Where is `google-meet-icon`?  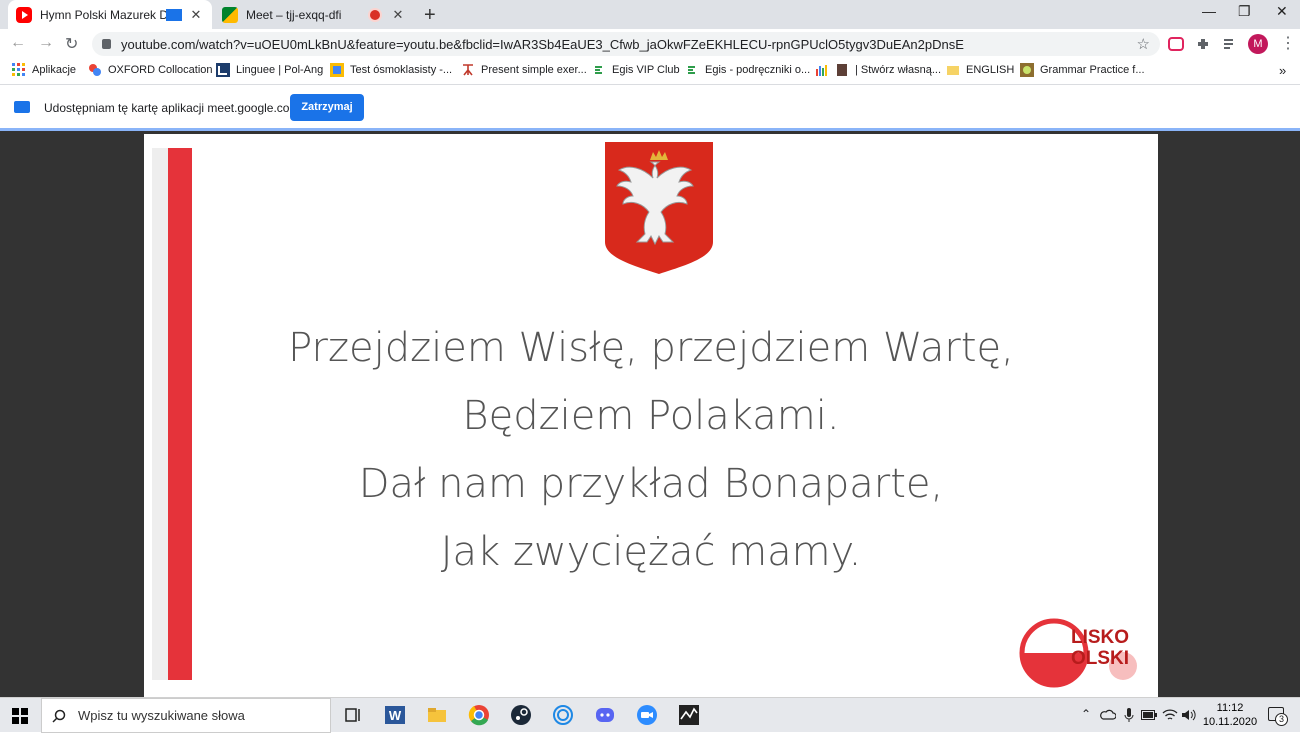
google-meet-icon is located at coordinates (230, 14).